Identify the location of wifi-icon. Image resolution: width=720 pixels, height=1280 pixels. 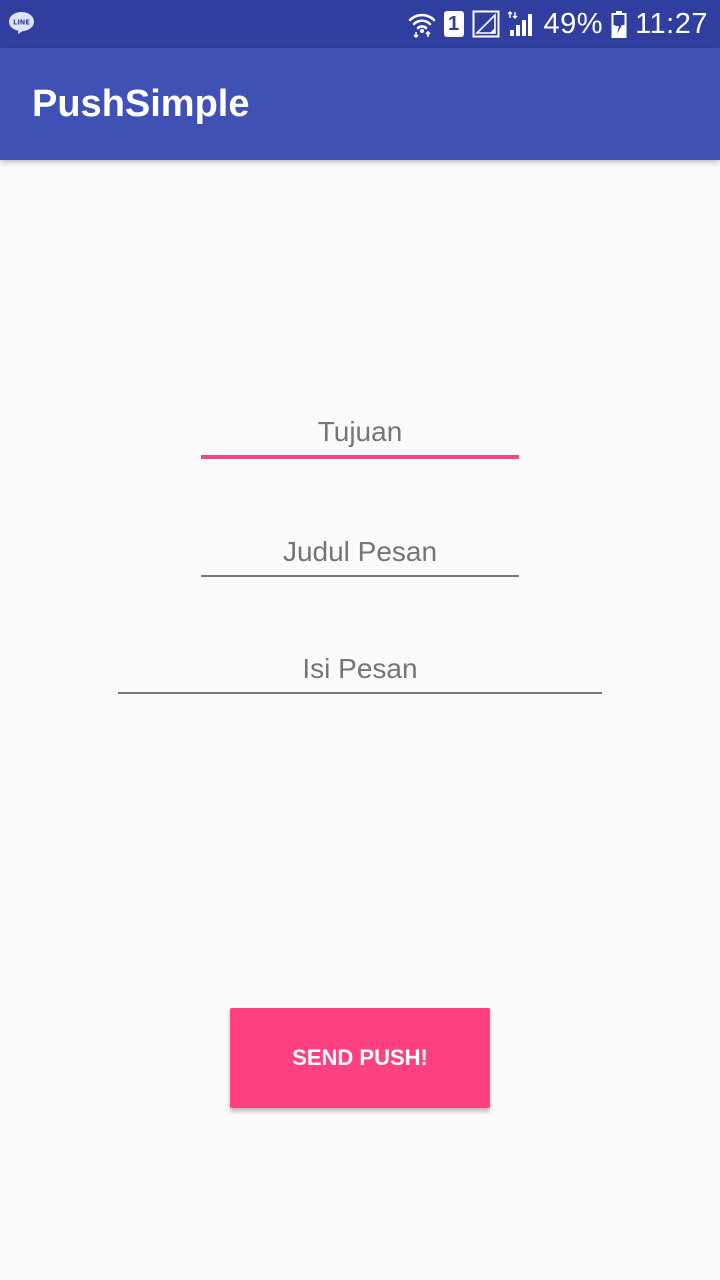
(421, 25).